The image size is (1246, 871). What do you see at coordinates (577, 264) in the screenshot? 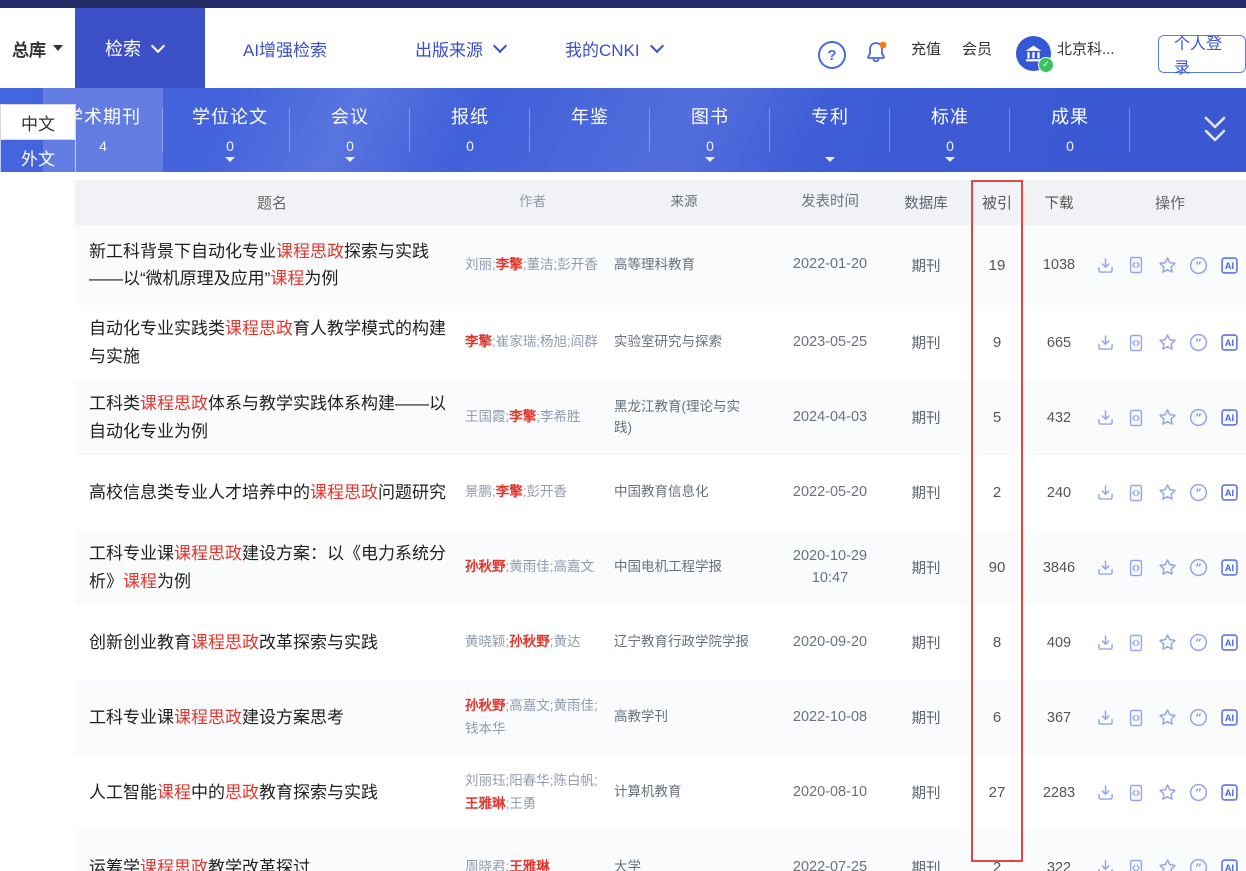
I see `author-link: 彭开香` at bounding box center [577, 264].